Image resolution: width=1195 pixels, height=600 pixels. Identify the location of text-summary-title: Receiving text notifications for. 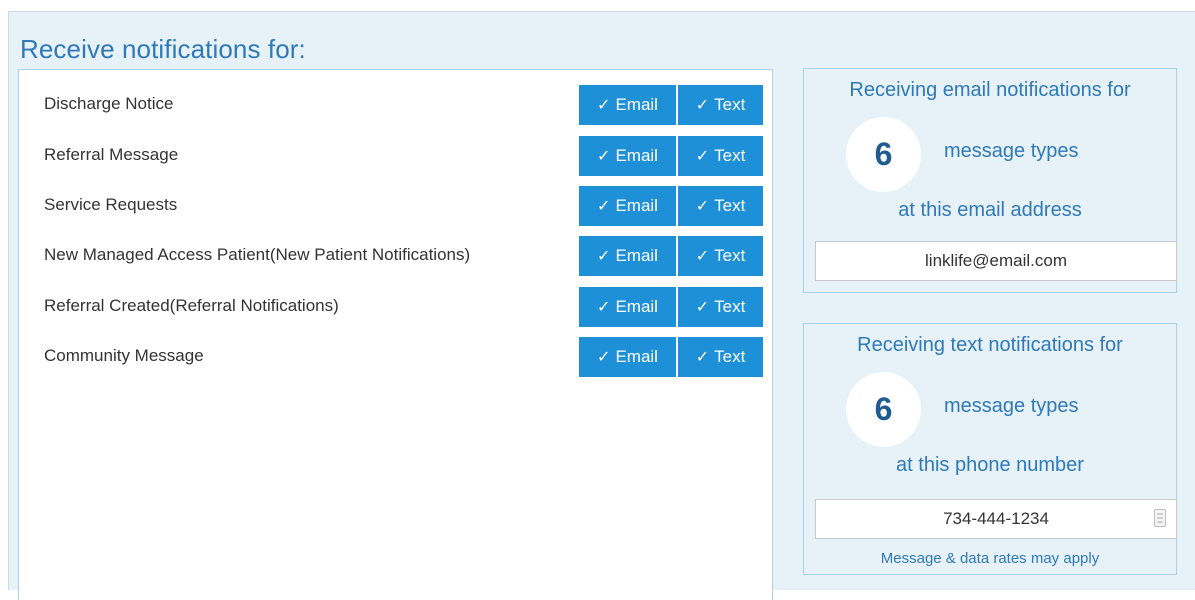
(990, 345).